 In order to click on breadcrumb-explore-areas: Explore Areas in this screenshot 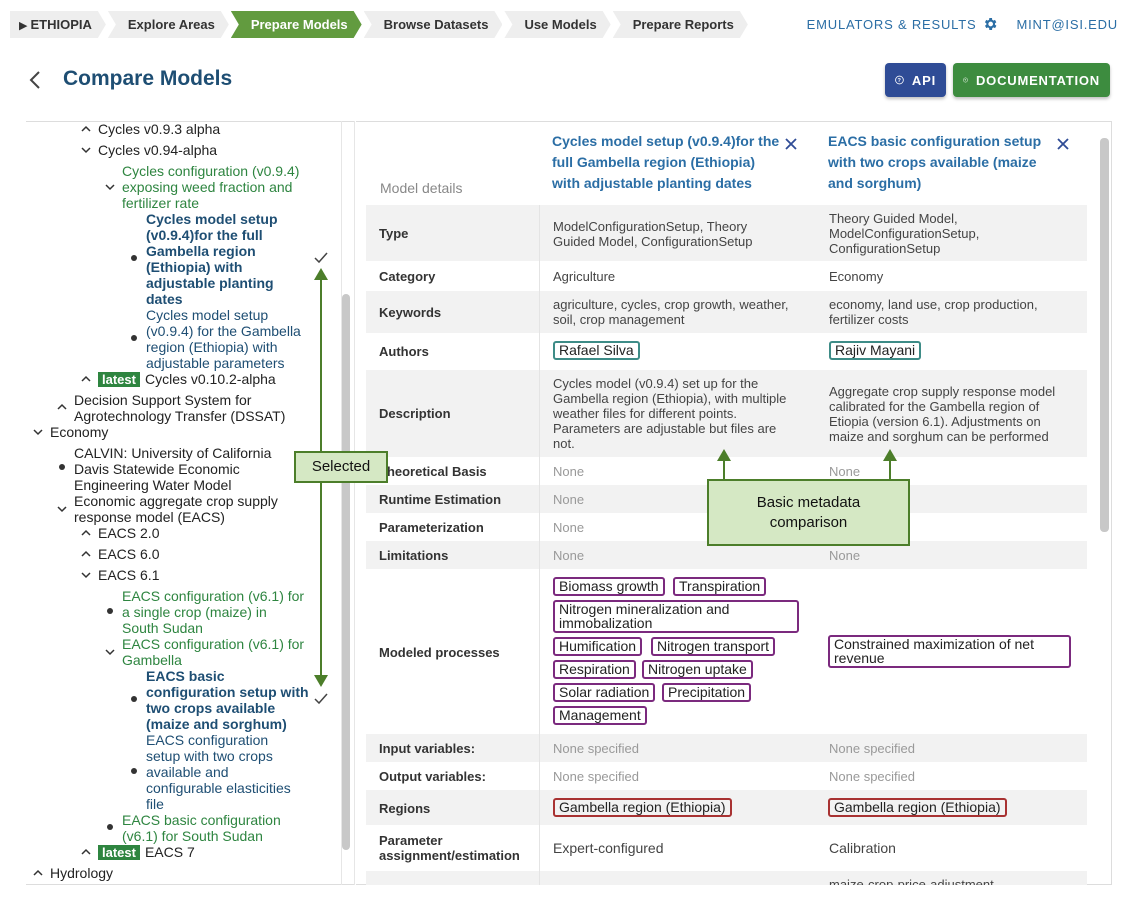, I will do `click(168, 24)`.